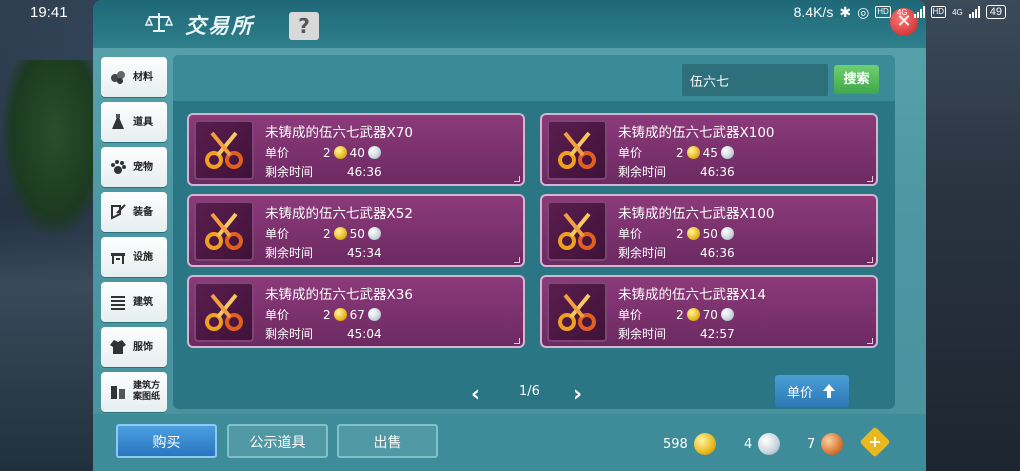 Image resolution: width=1020 pixels, height=471 pixels. I want to click on copper-balance: 7, so click(825, 444).